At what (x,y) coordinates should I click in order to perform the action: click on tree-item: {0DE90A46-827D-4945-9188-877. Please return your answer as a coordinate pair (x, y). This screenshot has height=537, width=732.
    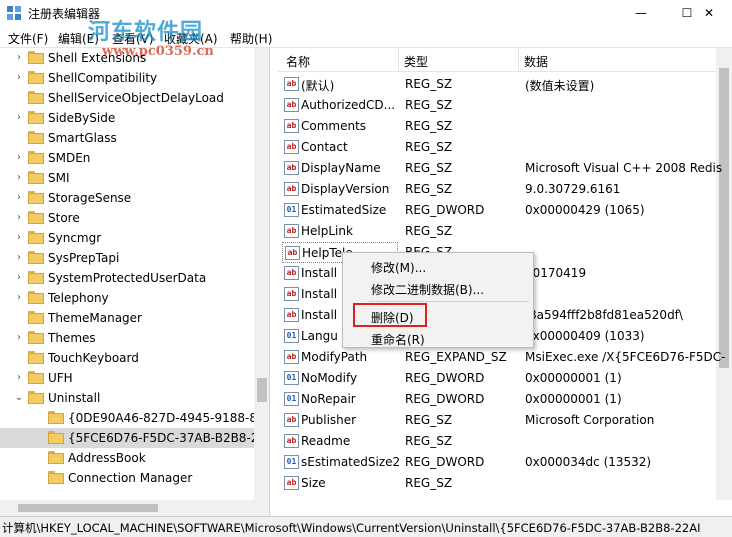
    Looking at the image, I should click on (134, 418).